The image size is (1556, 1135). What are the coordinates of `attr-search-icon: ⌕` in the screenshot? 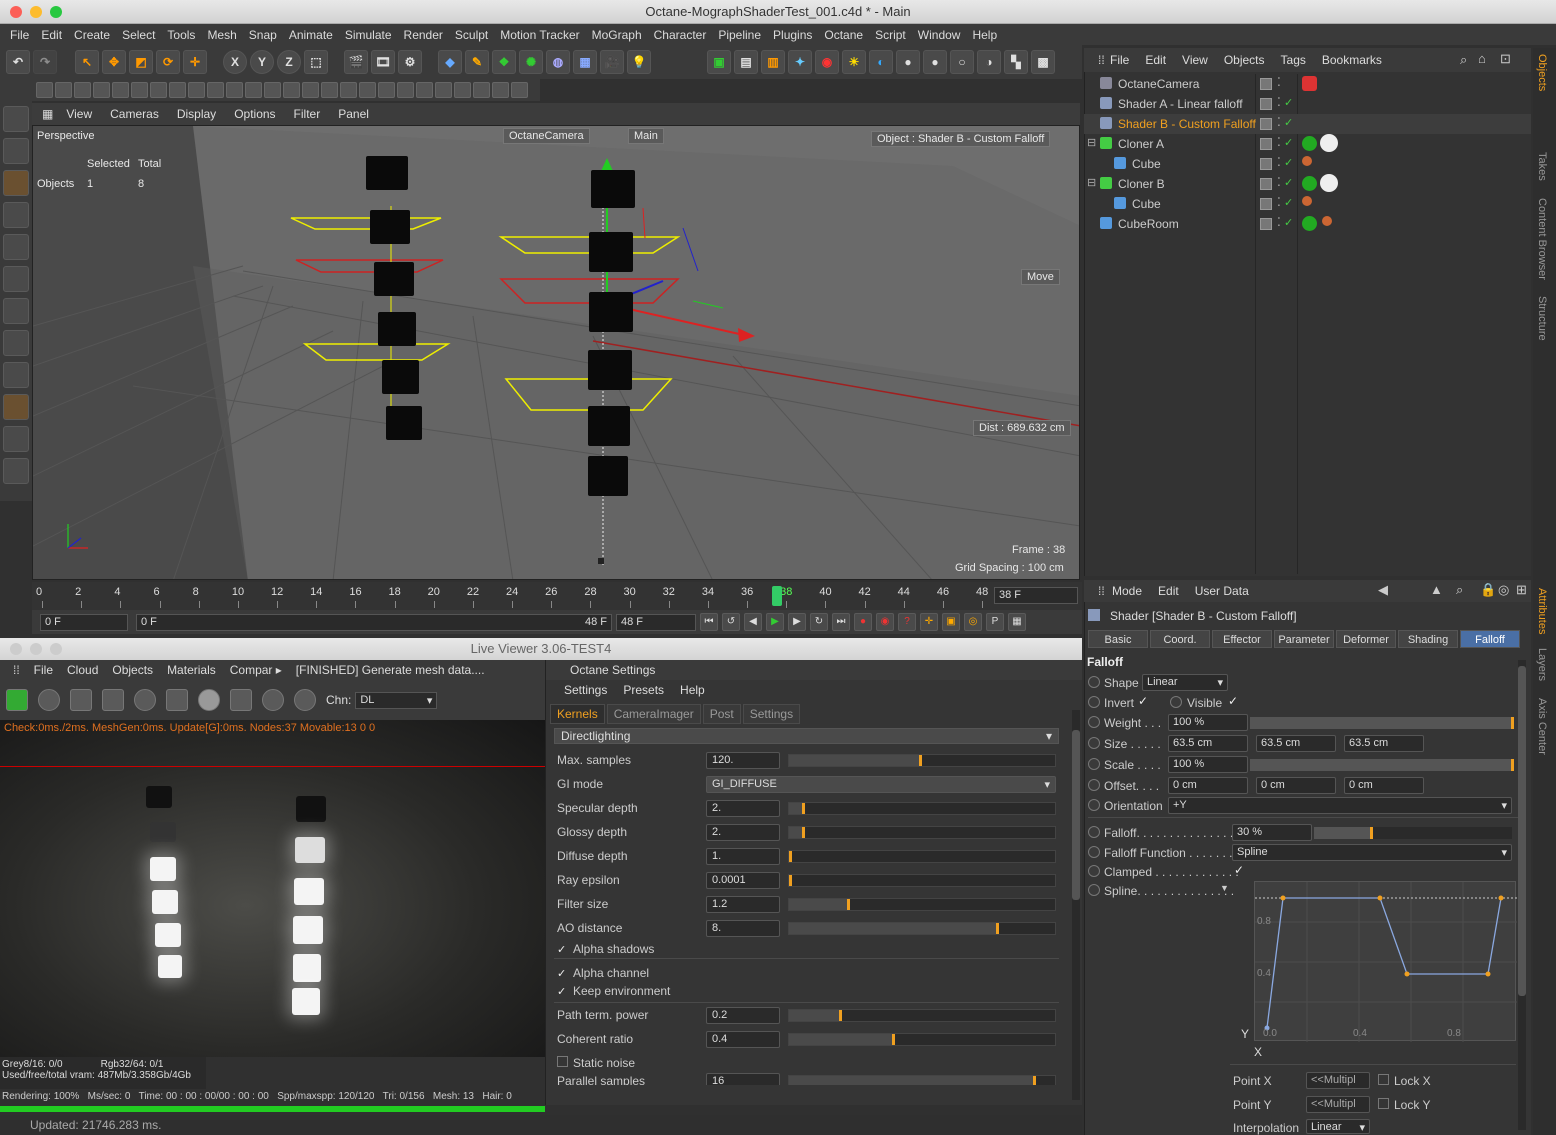 It's located at (1459, 590).